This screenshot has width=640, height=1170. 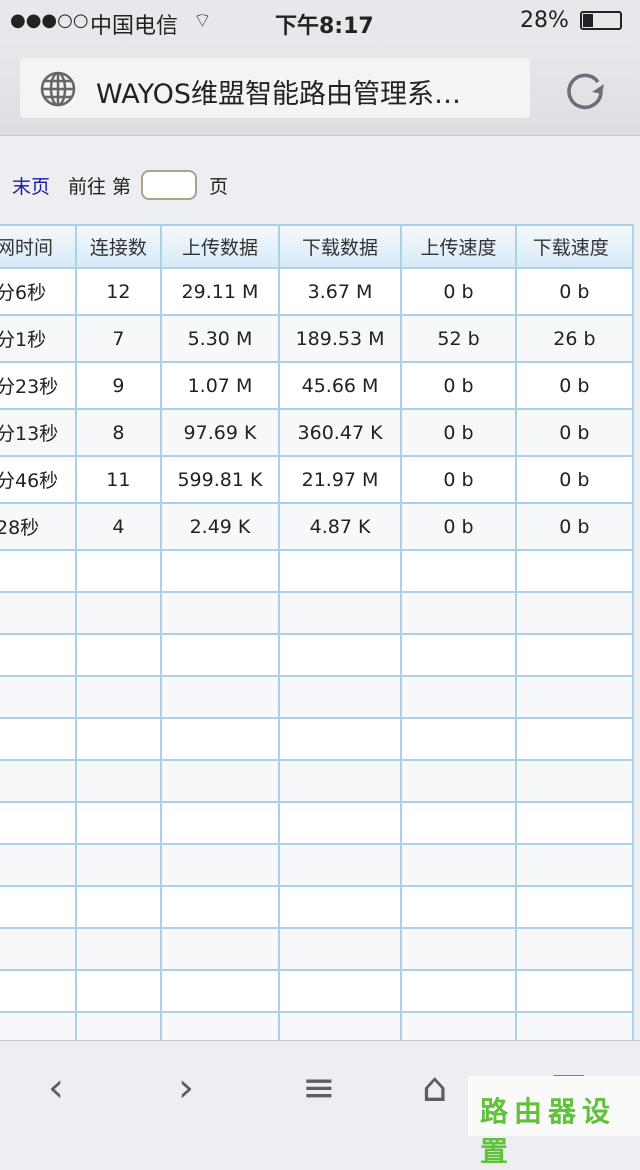 What do you see at coordinates (169, 185) in the screenshot?
I see `page-number-input` at bounding box center [169, 185].